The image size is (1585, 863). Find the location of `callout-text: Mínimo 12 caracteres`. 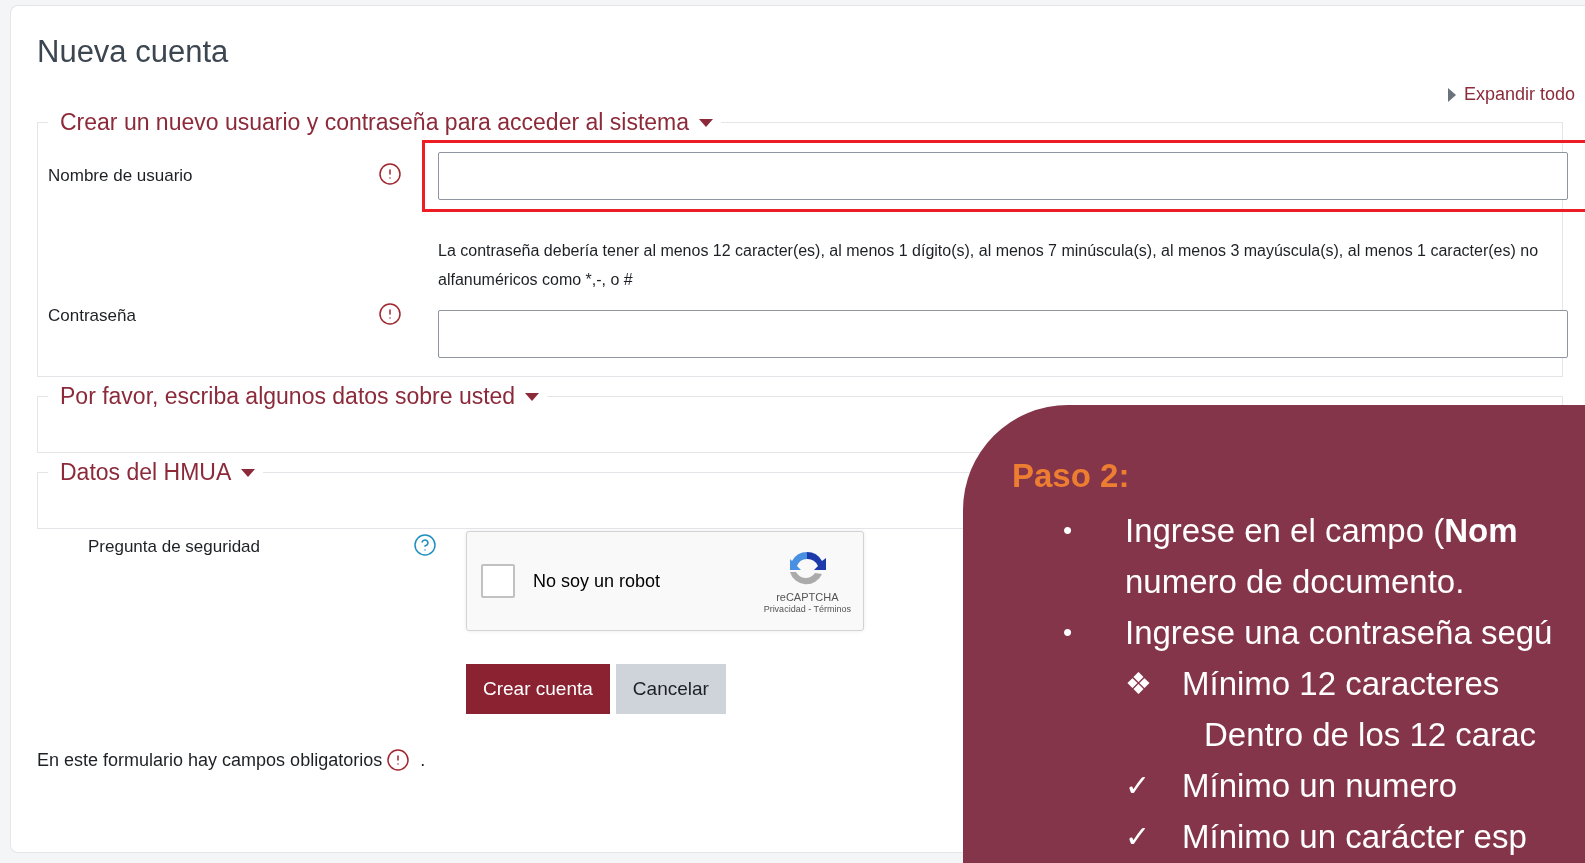

callout-text: Mínimo 12 caracteres is located at coordinates (1341, 683).